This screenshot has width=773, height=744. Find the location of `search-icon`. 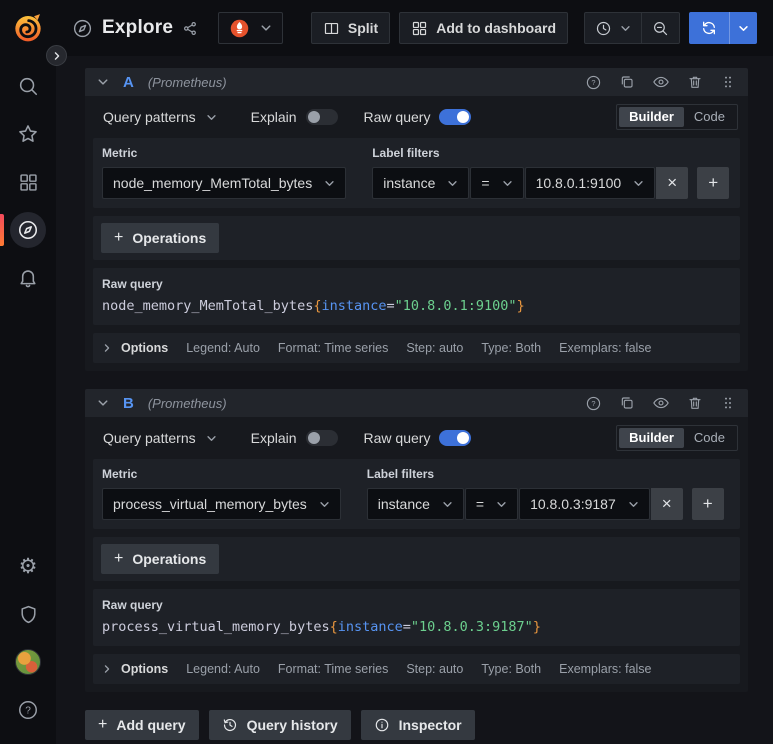

search-icon is located at coordinates (28, 86).